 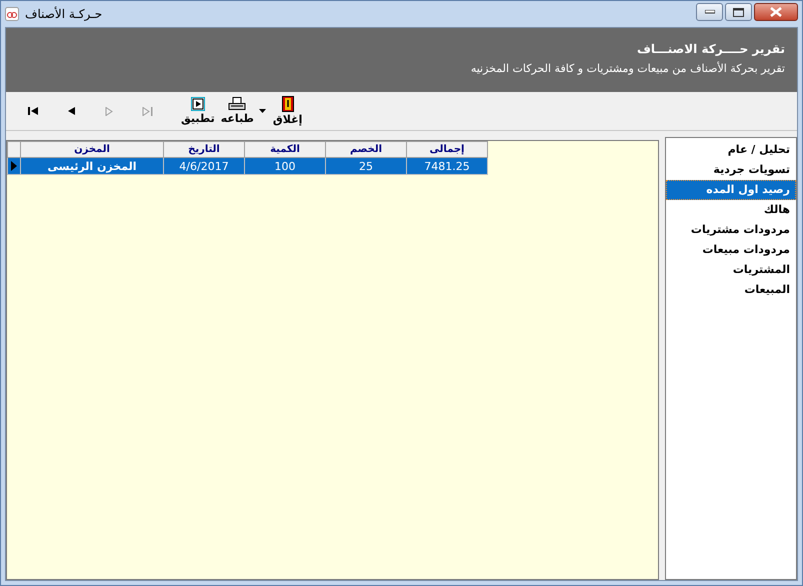 I want to click on app-icon, so click(x=12, y=14).